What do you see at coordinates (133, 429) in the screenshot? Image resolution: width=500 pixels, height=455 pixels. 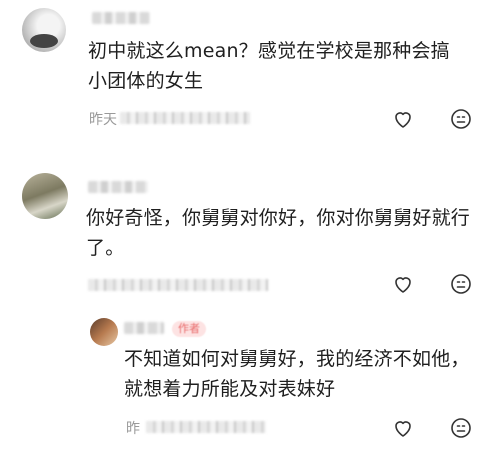 I see `comment-time: 昨` at bounding box center [133, 429].